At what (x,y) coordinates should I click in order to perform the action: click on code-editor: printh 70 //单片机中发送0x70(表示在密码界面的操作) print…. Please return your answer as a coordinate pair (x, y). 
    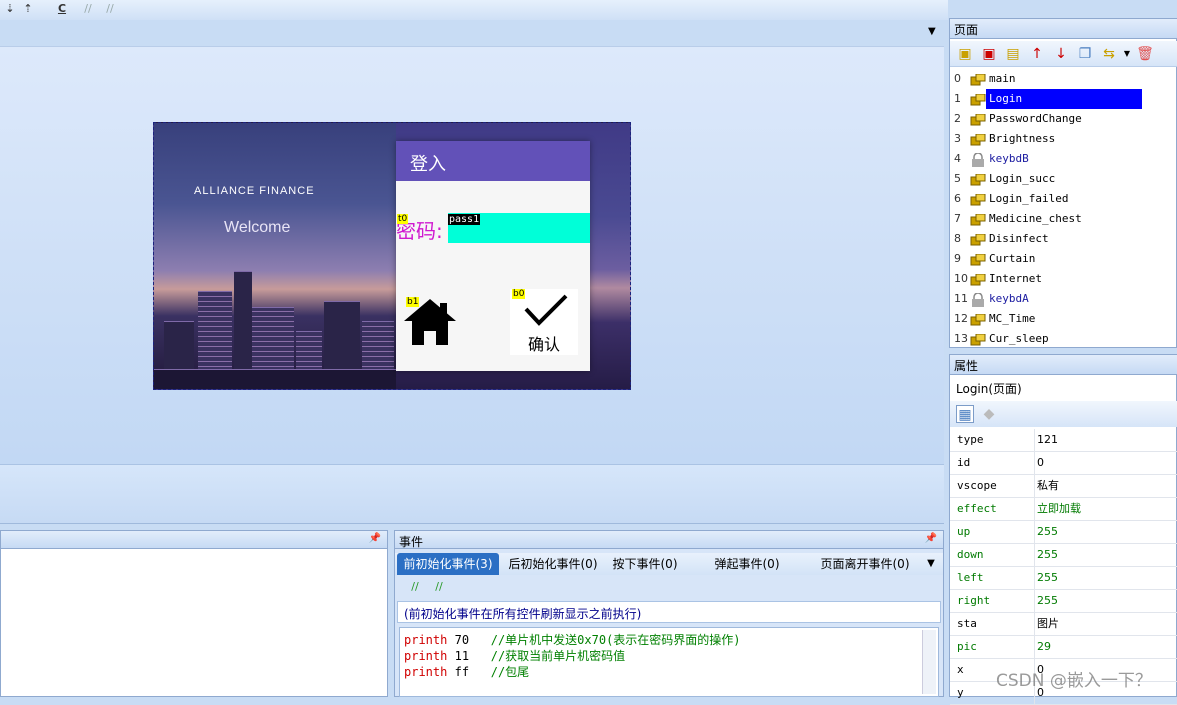
    Looking at the image, I should click on (669, 662).